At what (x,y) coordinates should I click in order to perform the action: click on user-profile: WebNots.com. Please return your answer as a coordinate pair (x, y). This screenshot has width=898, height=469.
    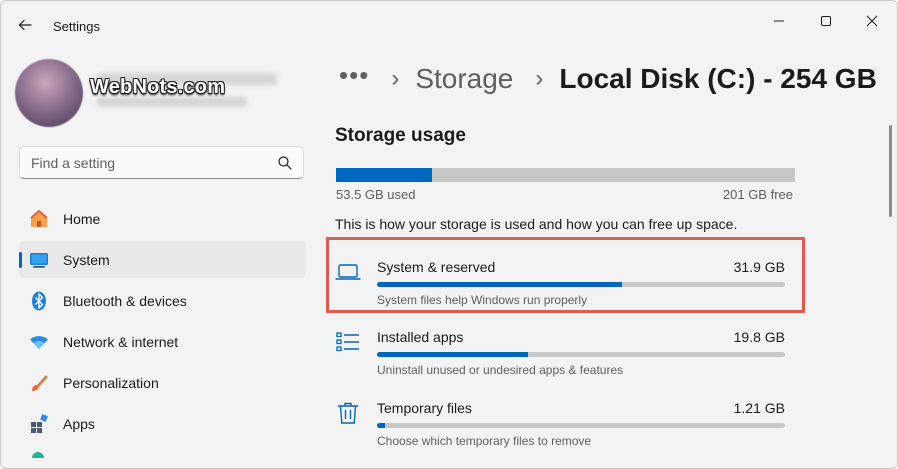
    Looking at the image, I should click on (146, 94).